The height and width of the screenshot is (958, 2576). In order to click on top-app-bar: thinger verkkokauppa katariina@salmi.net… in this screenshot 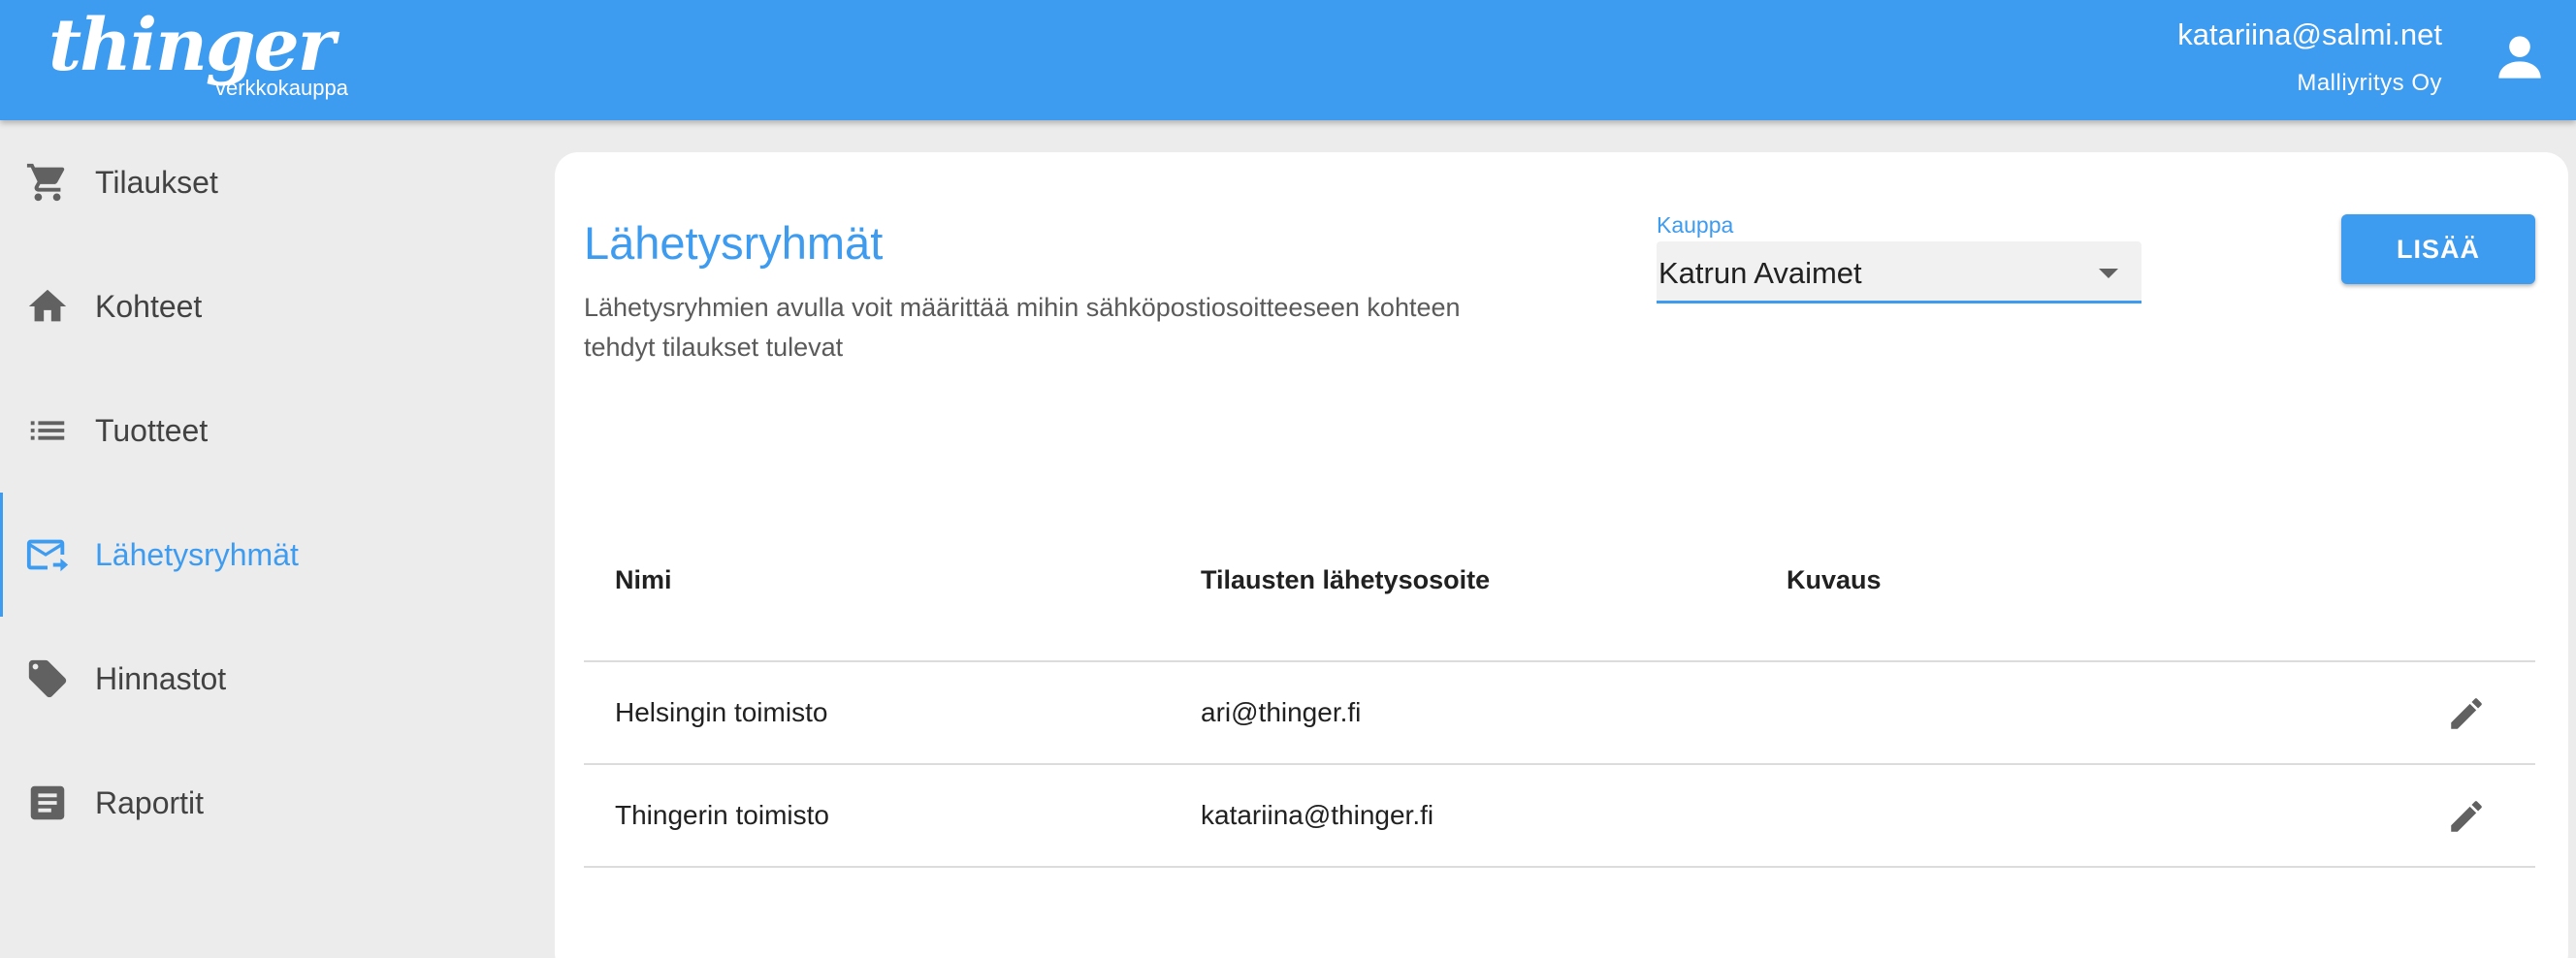, I will do `click(1288, 60)`.